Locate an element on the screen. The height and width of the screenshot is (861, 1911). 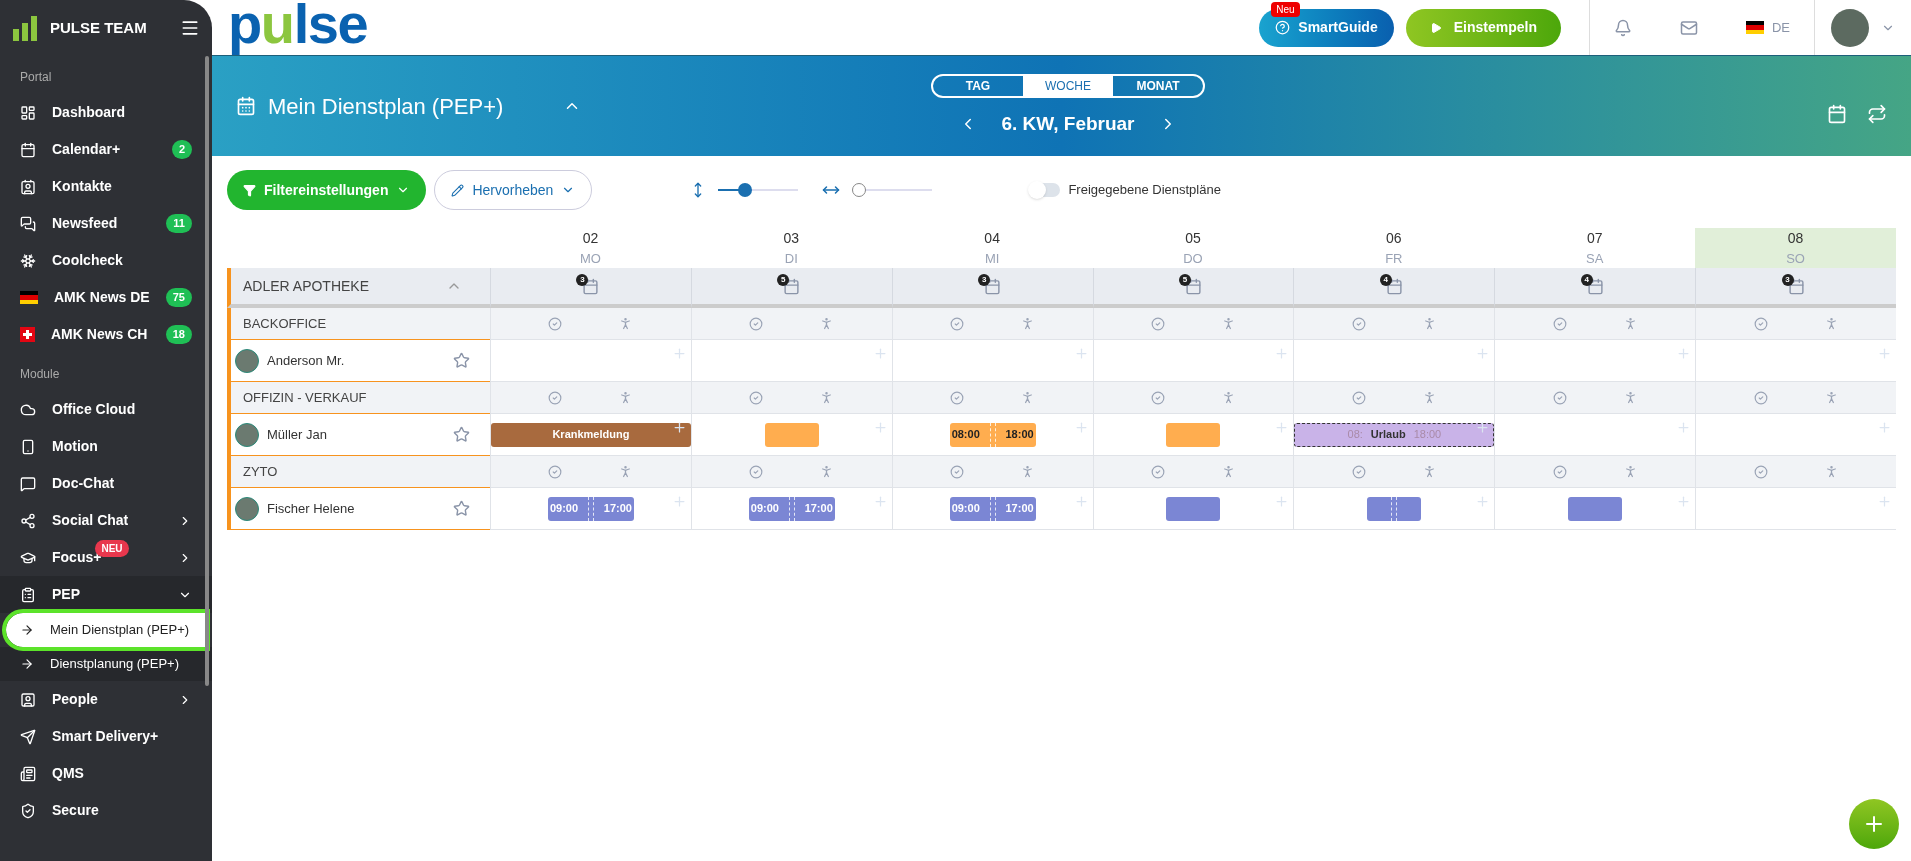
view-tab: WOCHE is located at coordinates (1068, 85).